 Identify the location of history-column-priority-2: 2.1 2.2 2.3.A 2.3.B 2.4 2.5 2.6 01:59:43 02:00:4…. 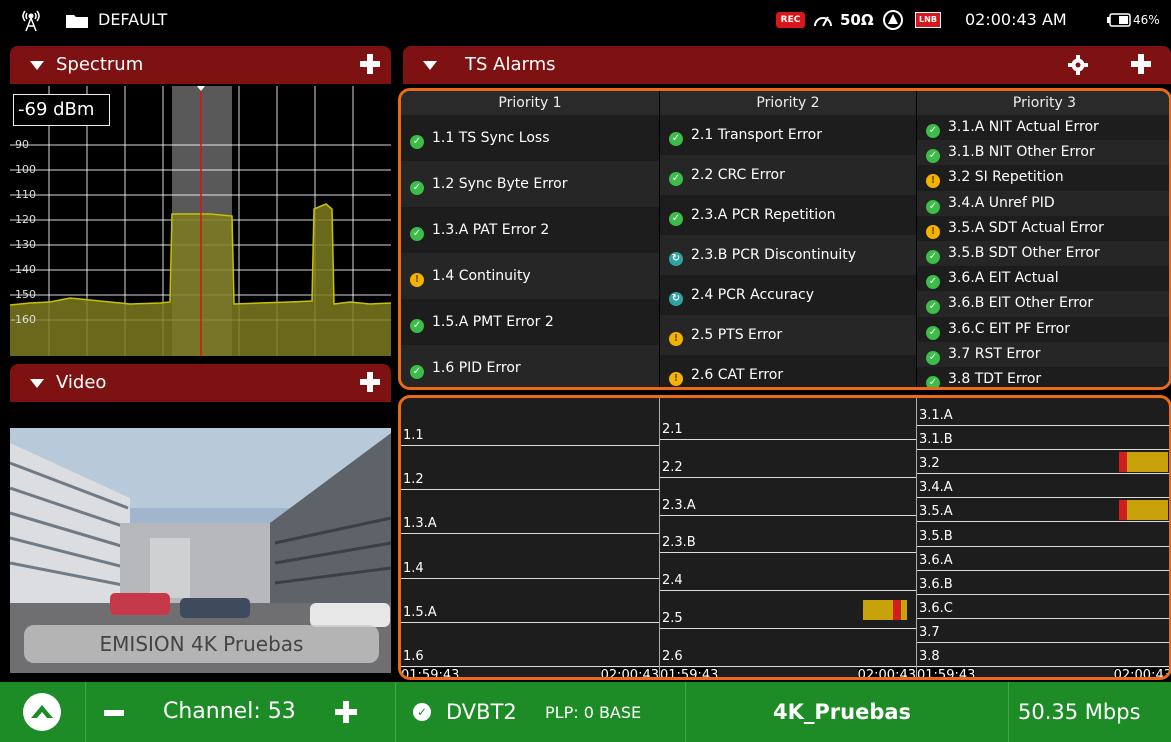
(787, 537).